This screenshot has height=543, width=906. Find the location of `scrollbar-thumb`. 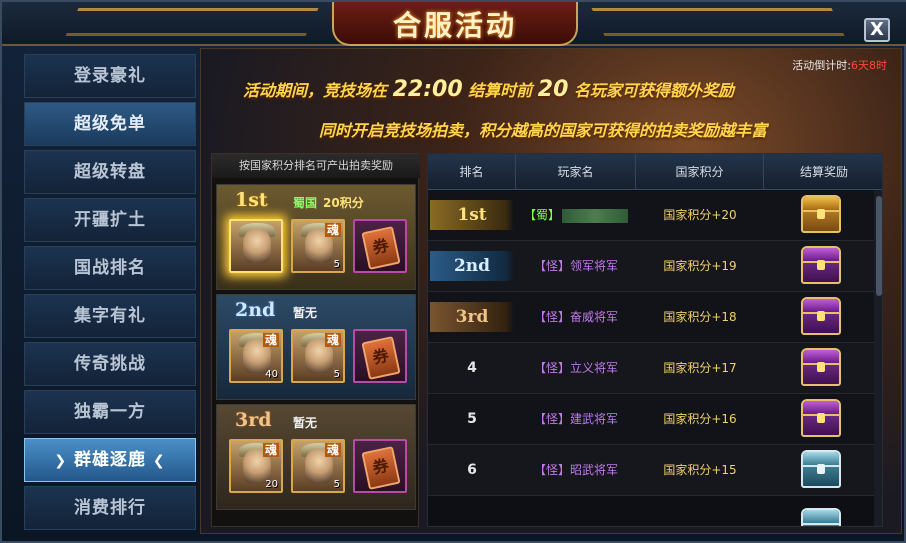

scrollbar-thumb is located at coordinates (879, 246).